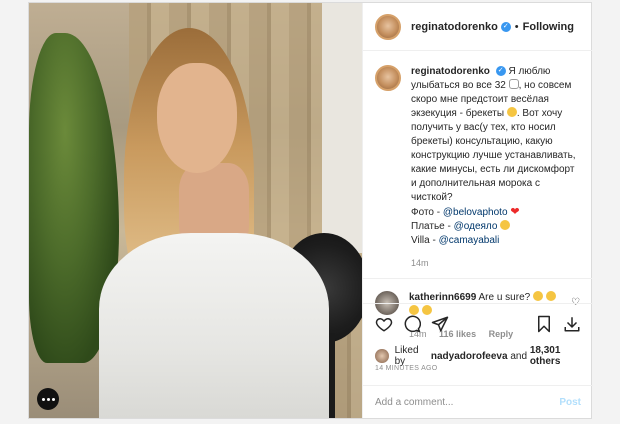 The image size is (620, 424). Describe the element at coordinates (469, 240) in the screenshot. I see `villa-credit-link: @camayabali` at that location.